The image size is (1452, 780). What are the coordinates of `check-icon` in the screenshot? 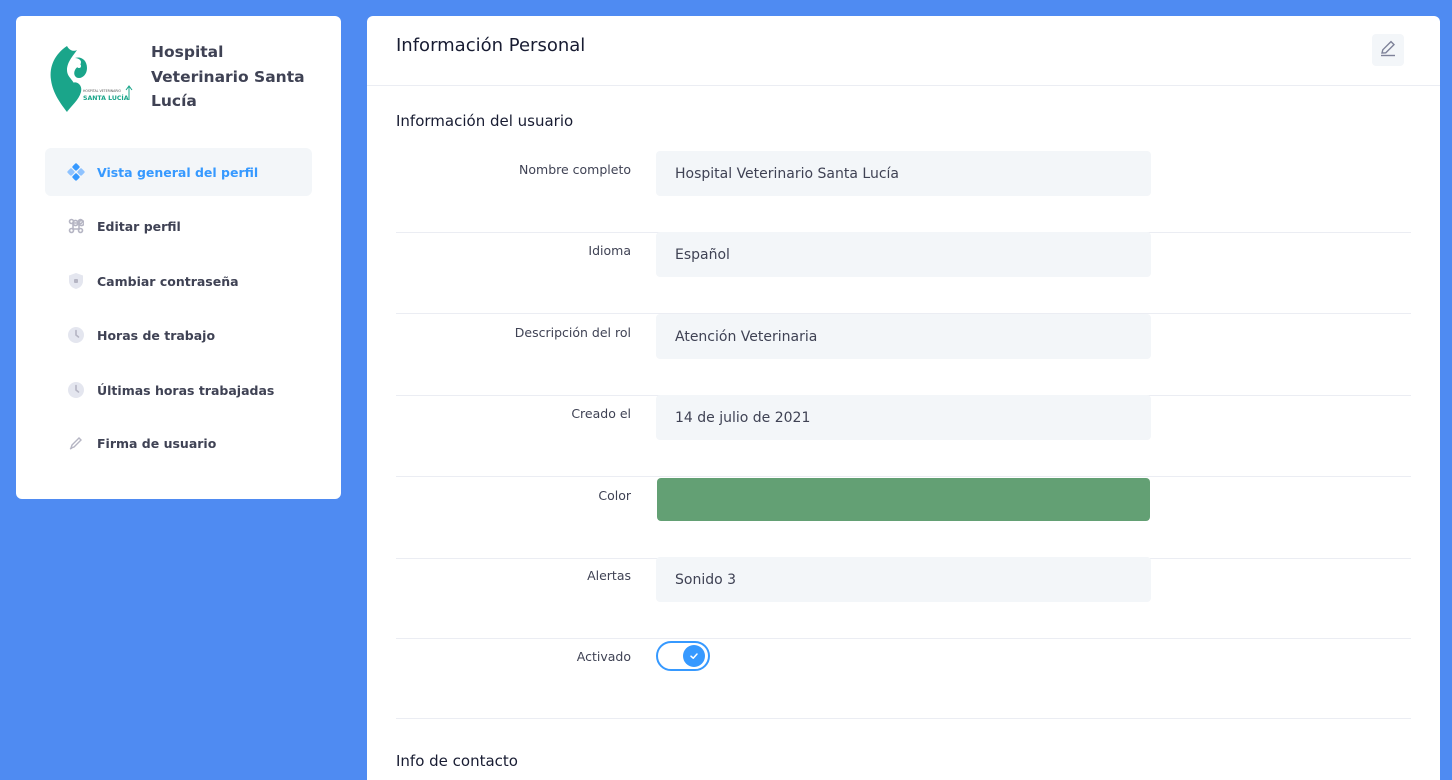 It's located at (694, 656).